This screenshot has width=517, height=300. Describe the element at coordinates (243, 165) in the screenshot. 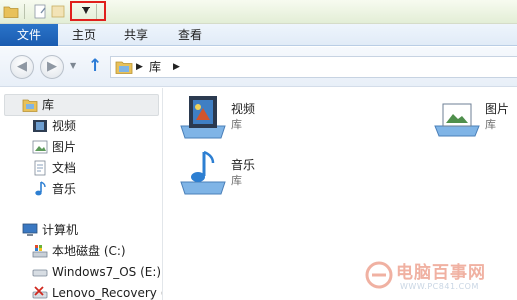

I see `library-name: 音乐` at that location.